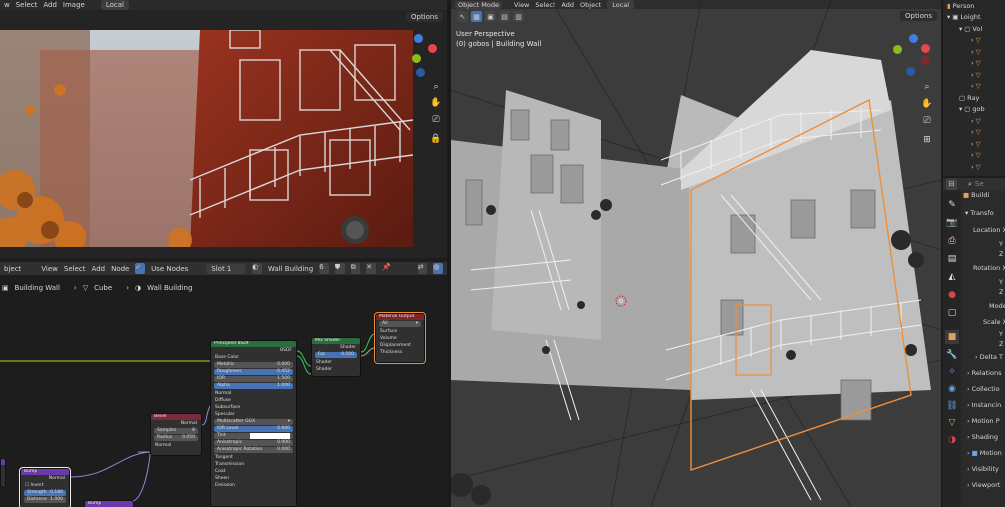 The width and height of the screenshot is (1005, 507). Describe the element at coordinates (253, 429) in the screenshot. I see `ior-level-field: IOR Level 0.600` at that location.